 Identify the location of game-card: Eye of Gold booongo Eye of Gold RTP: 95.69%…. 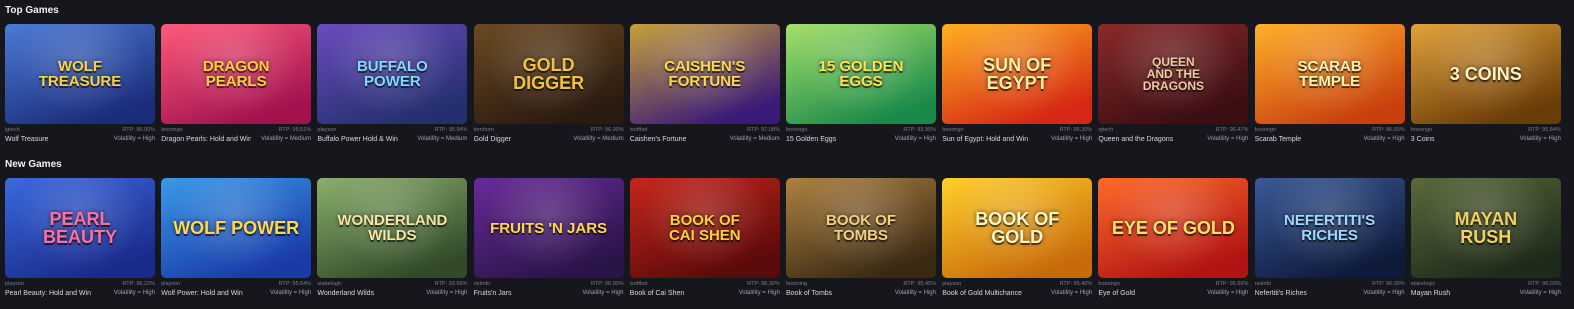
(1173, 241).